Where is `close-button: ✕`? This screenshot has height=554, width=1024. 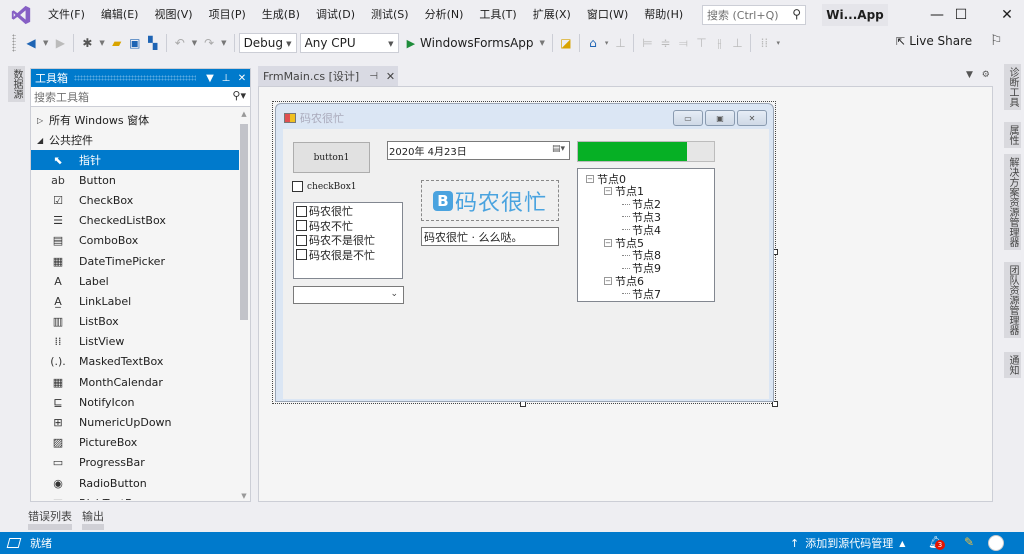 close-button: ✕ is located at coordinates (1004, 15).